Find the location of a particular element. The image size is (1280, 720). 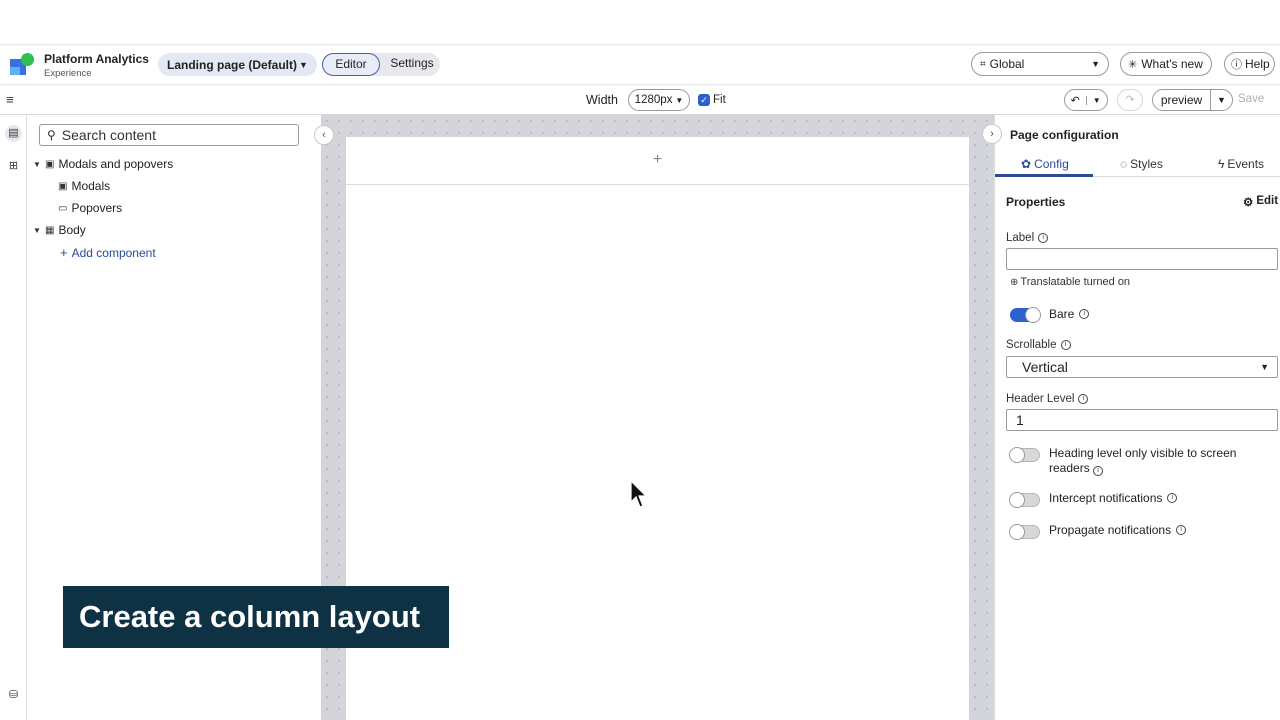

tree-item-modals-and-popovers: ▼ ▣ Modals and popovers is located at coordinates (103, 164).